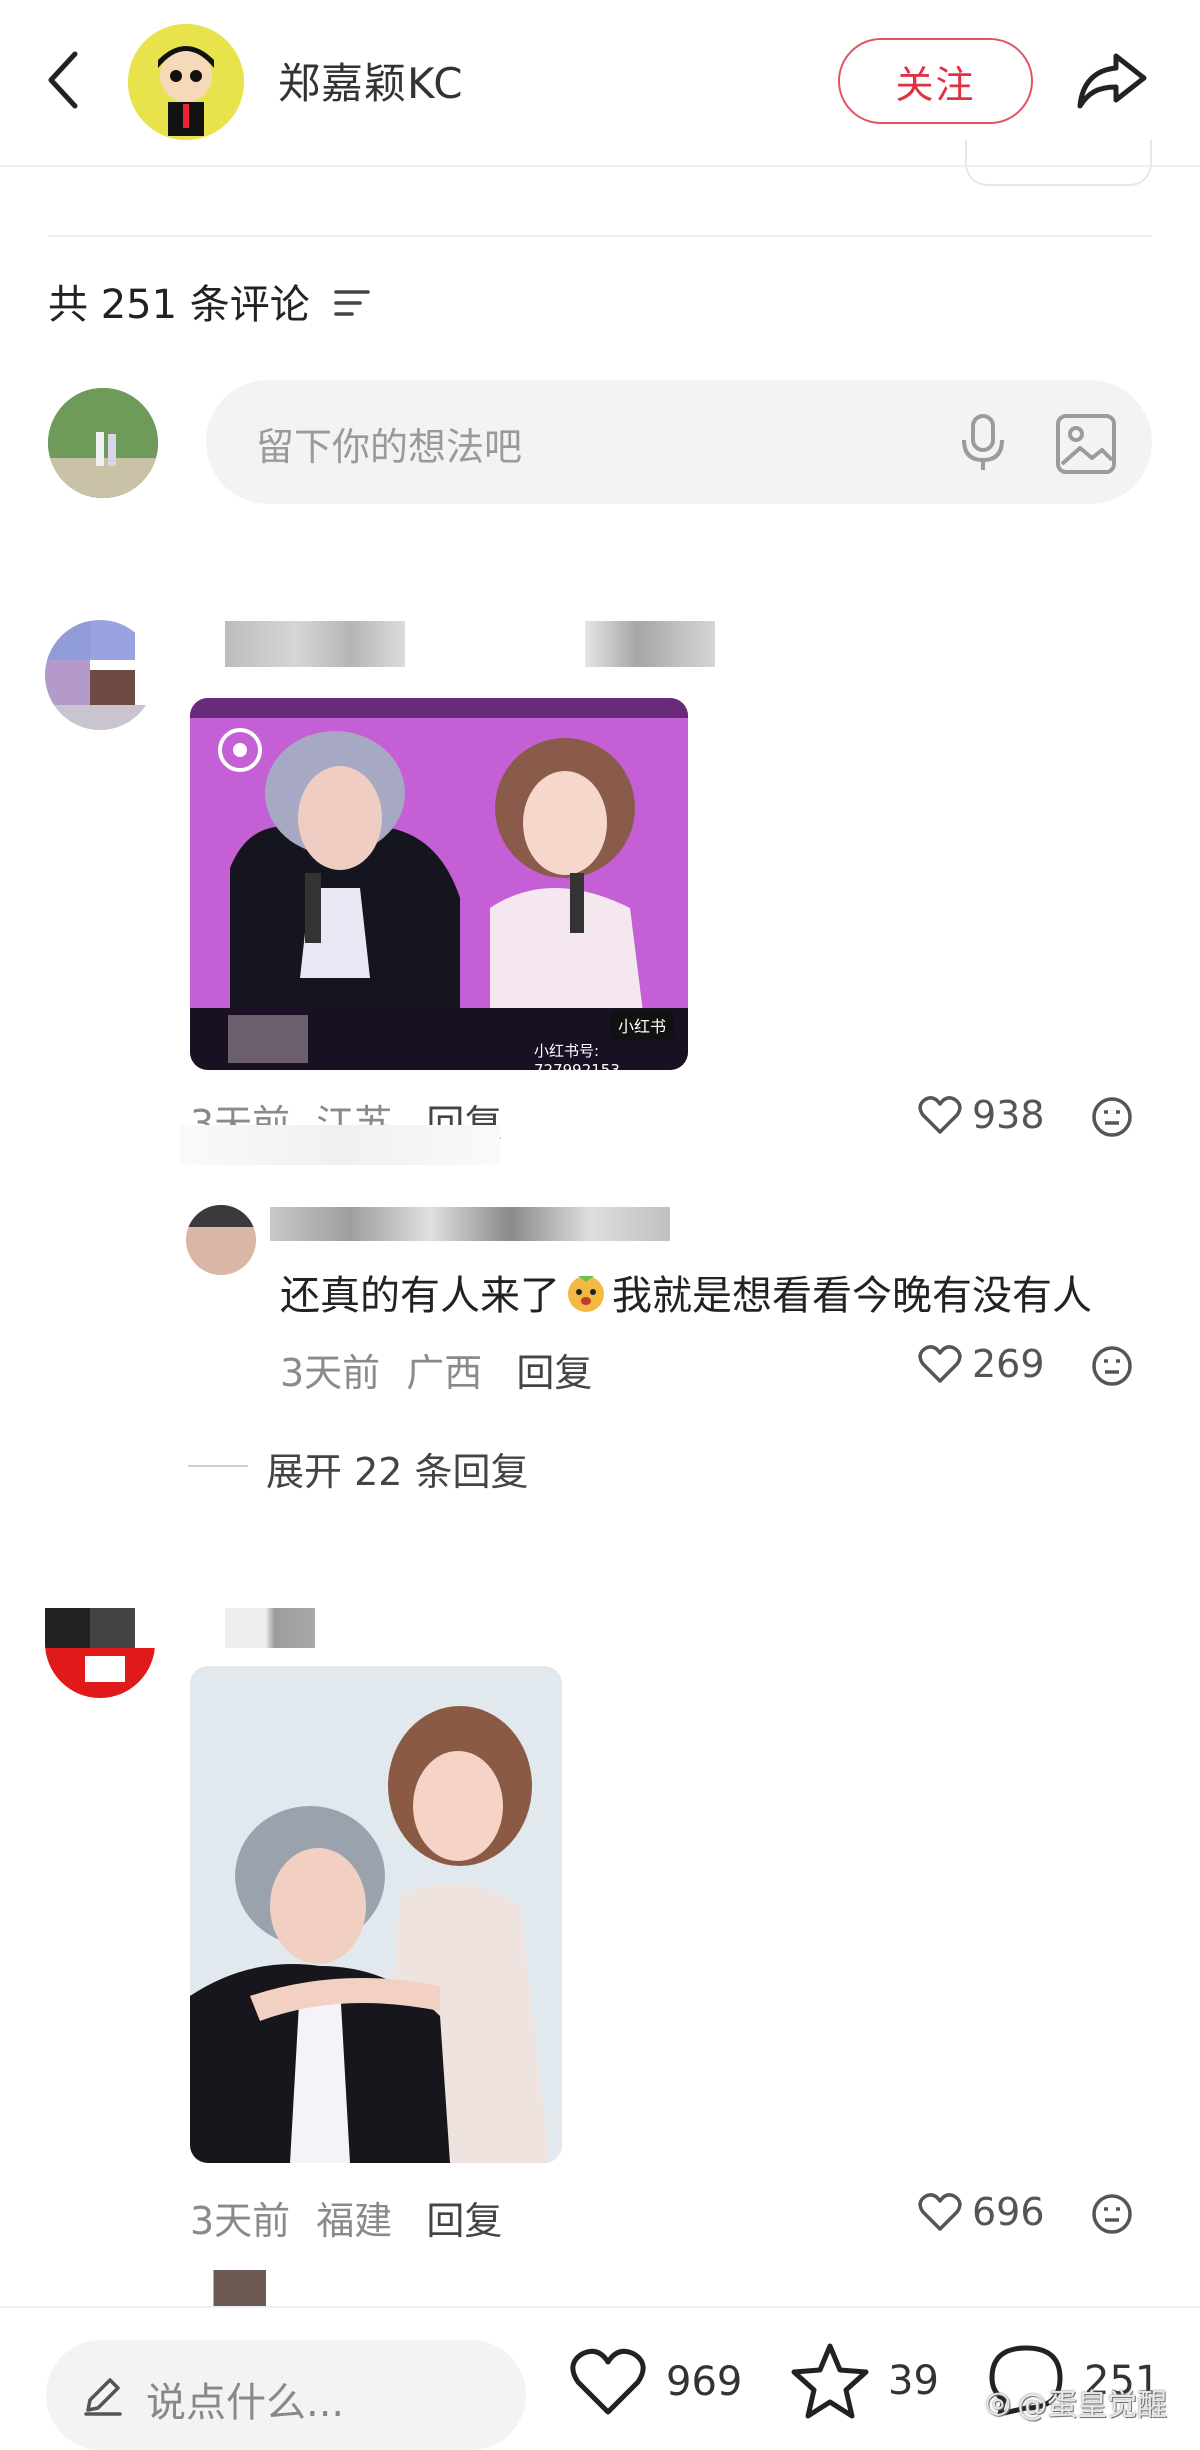  I want to click on dog-emoji-icon, so click(586, 1292).